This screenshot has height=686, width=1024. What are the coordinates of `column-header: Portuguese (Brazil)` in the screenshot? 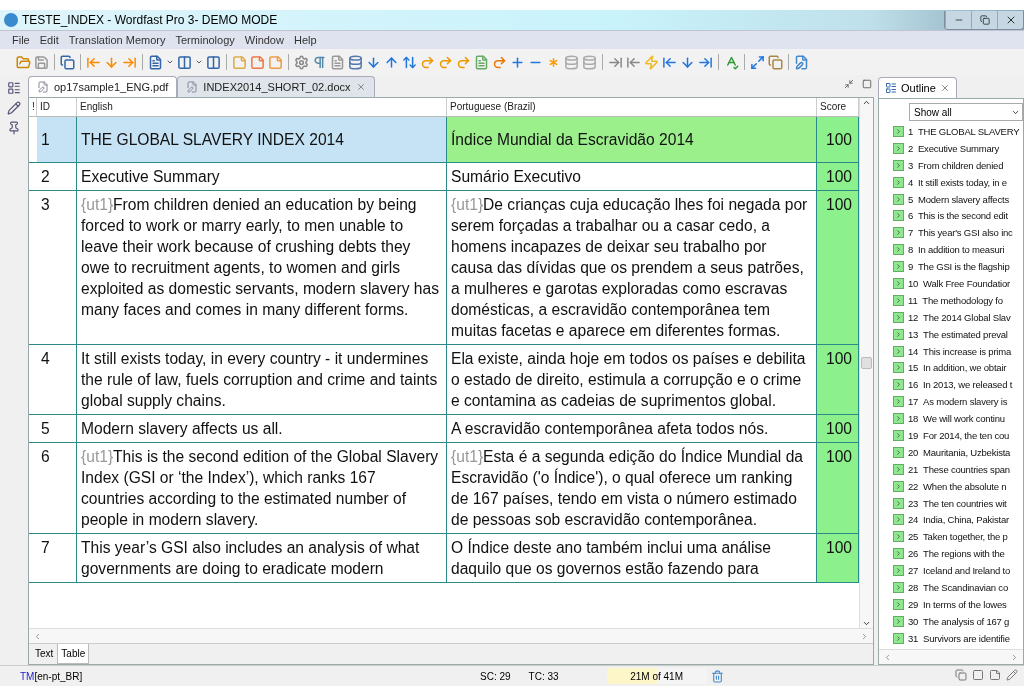 It's located at (632, 107).